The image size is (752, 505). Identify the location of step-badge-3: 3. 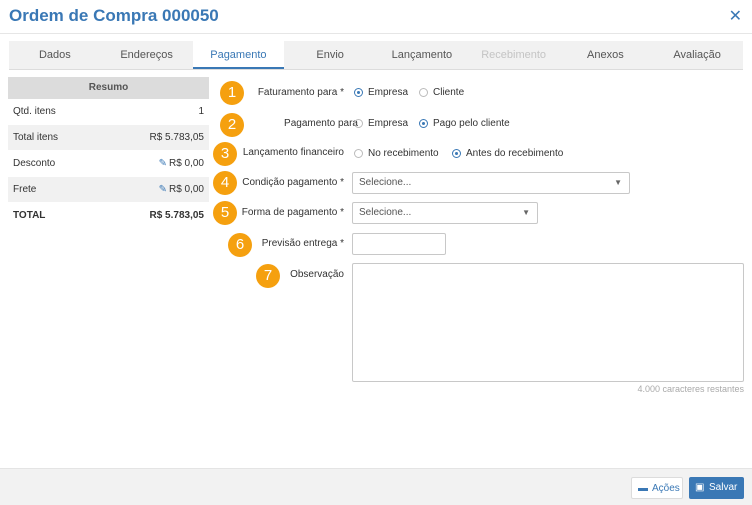
(225, 154).